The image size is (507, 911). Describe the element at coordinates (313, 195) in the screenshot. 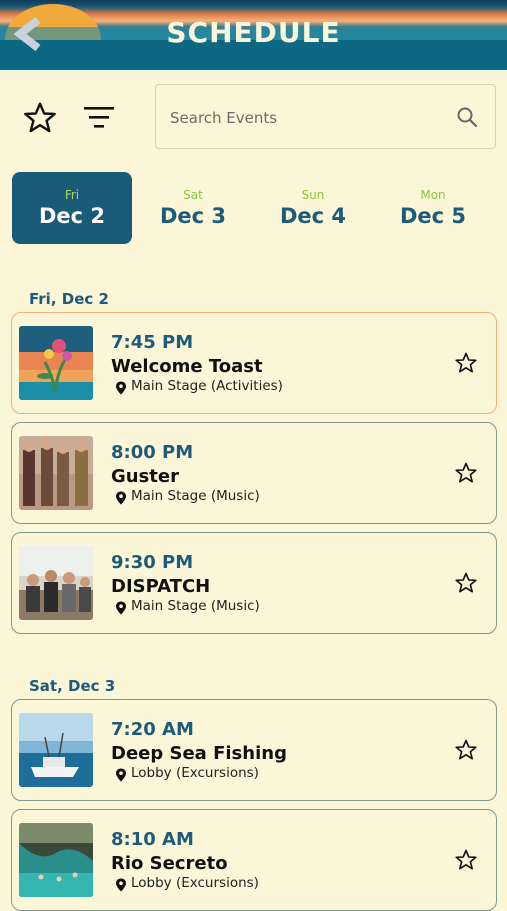

I see `tab-weekday: Sun` at that location.